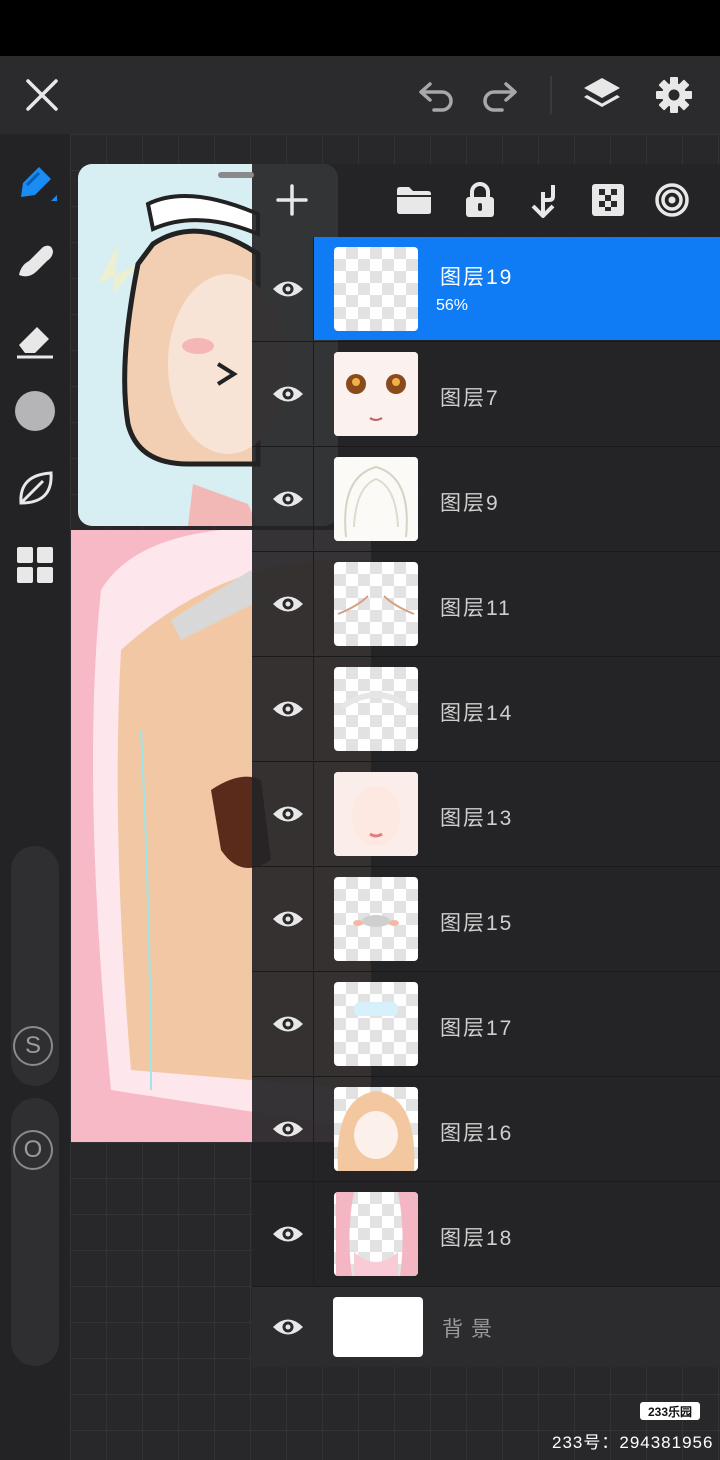  Describe the element at coordinates (516, 603) in the screenshot. I see `layer-content: 图层11` at that location.